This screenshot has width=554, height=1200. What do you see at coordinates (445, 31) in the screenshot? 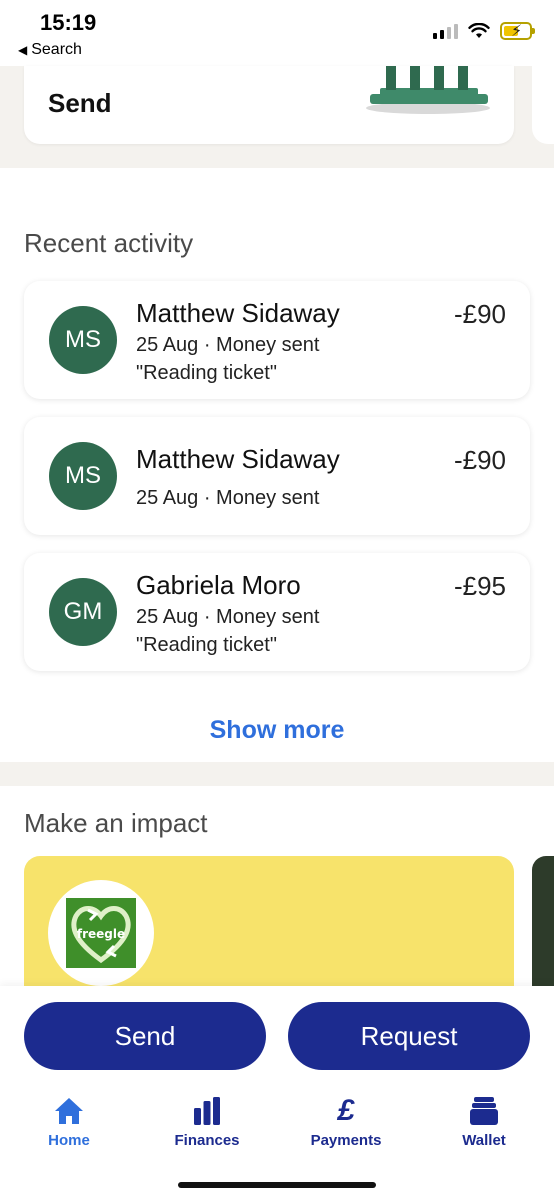
I see `cellular-signal-icon` at bounding box center [445, 31].